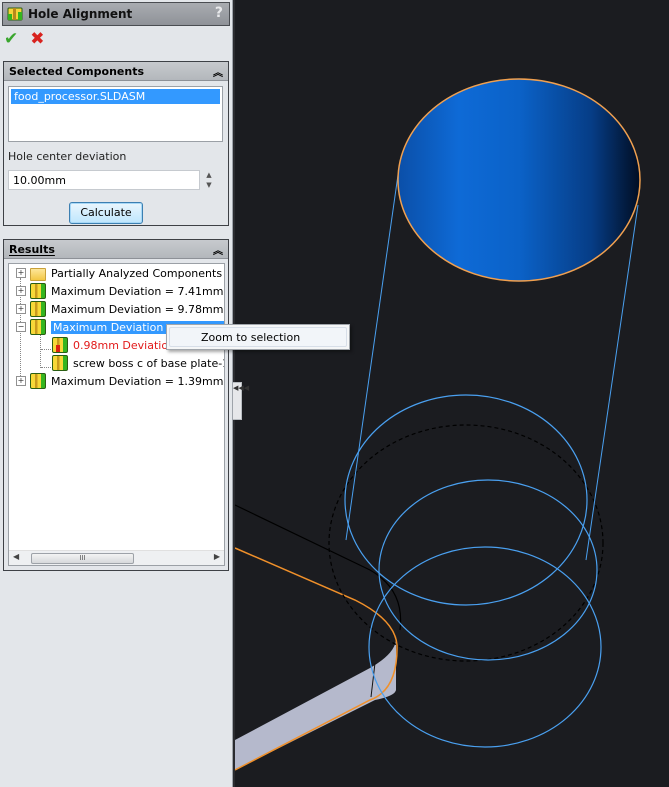  I want to click on collapse-panel-tab: ◀◀◀, so click(240, 401).